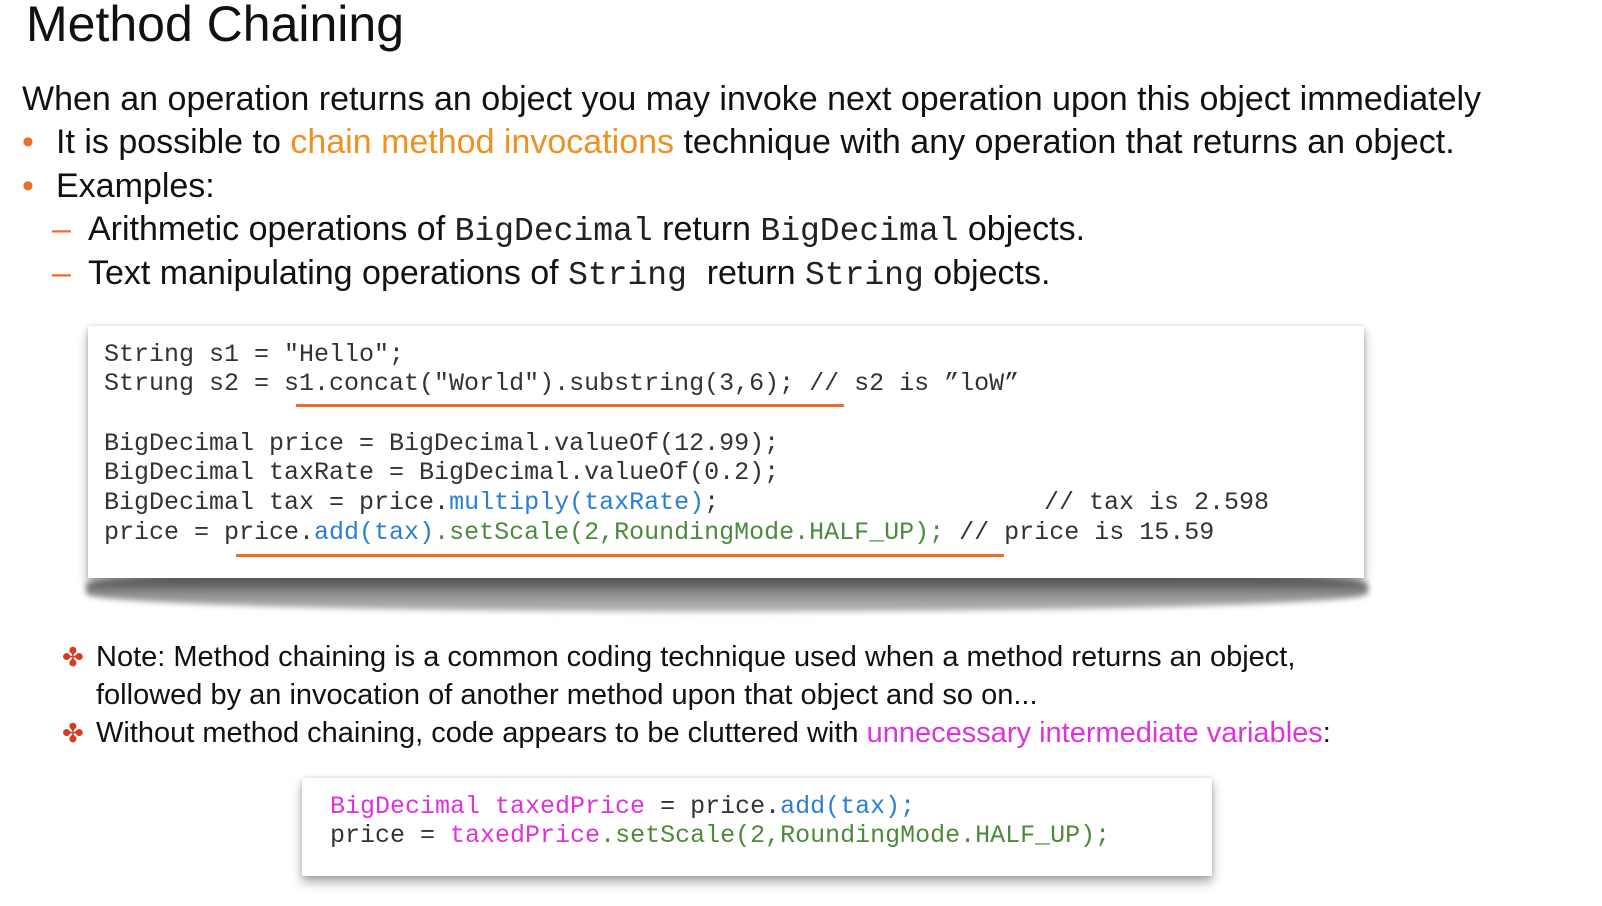  What do you see at coordinates (712, 502) in the screenshot?
I see `code-token: ;` at bounding box center [712, 502].